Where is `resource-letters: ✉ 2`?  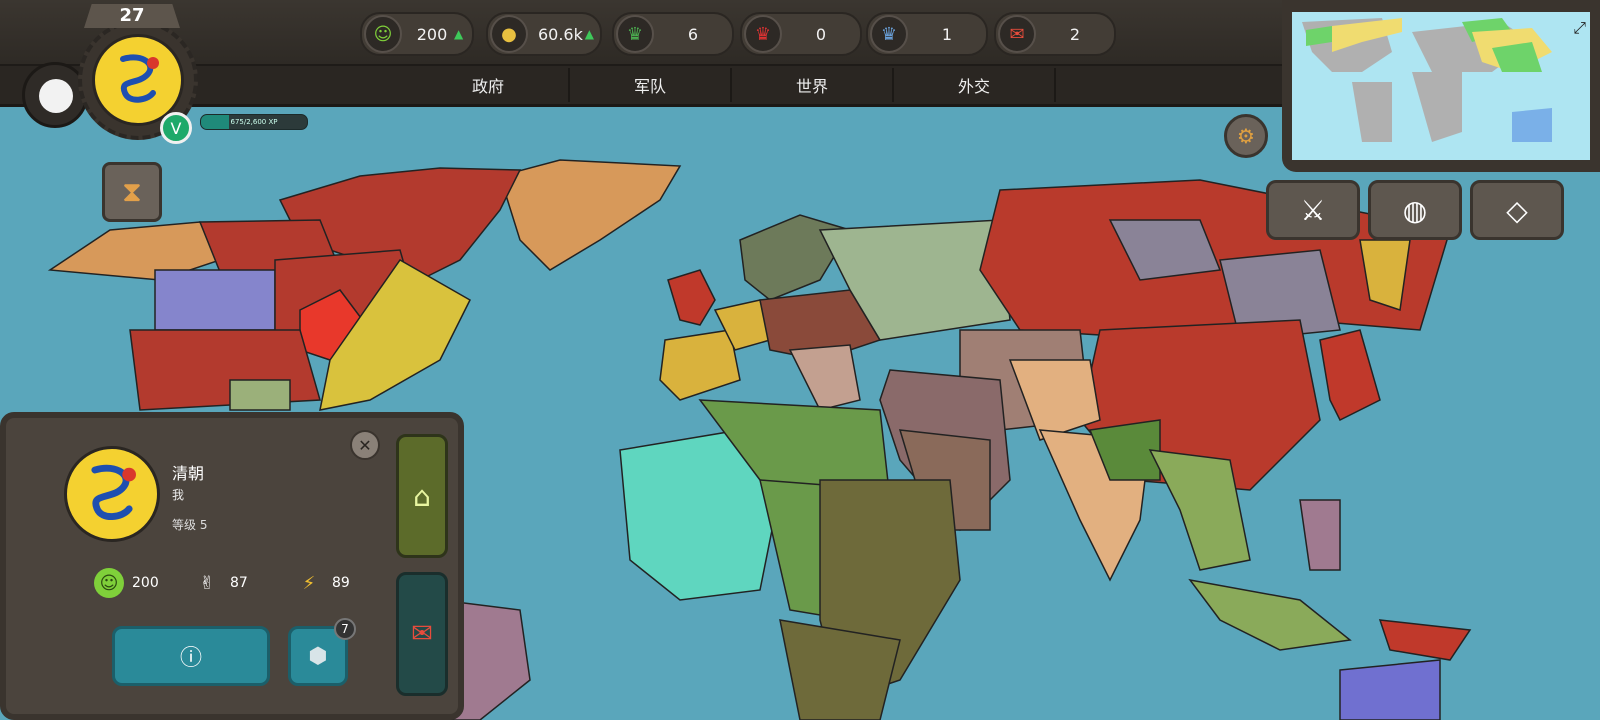 resource-letters: ✉ 2 is located at coordinates (1055, 34).